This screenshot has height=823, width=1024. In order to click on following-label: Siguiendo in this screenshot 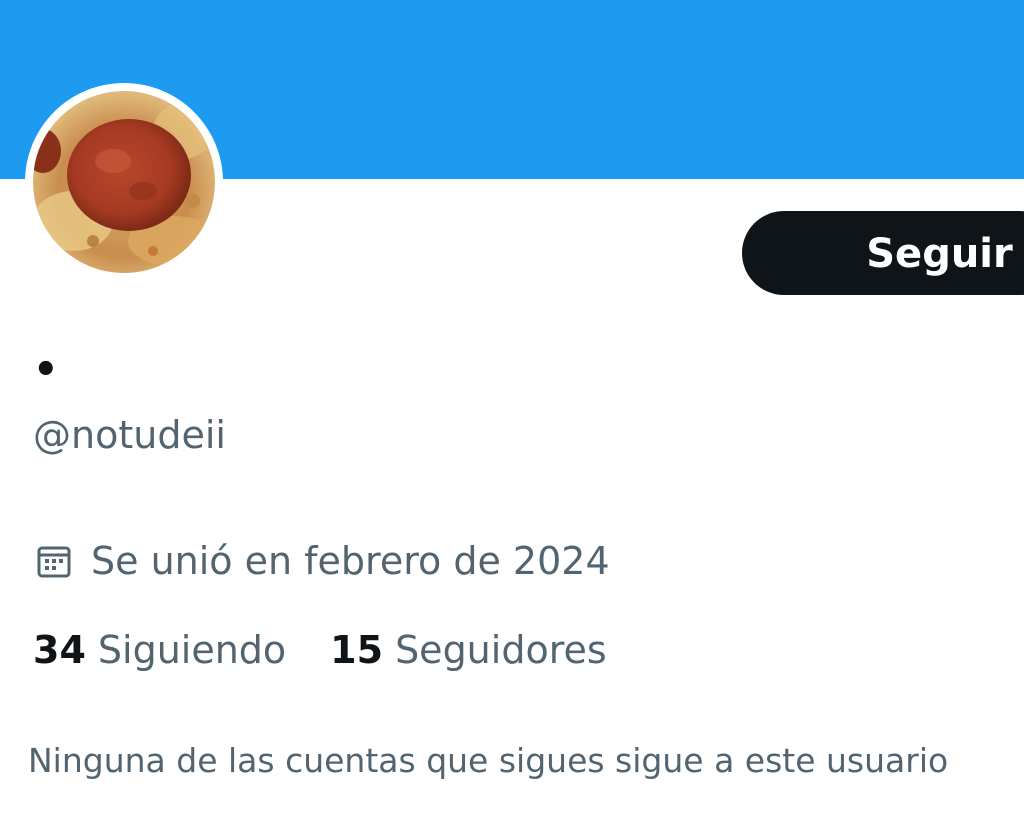, I will do `click(192, 650)`.